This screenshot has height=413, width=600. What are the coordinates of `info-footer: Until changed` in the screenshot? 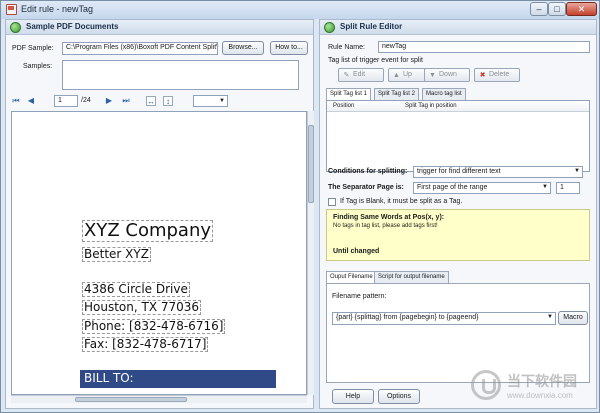 It's located at (356, 251).